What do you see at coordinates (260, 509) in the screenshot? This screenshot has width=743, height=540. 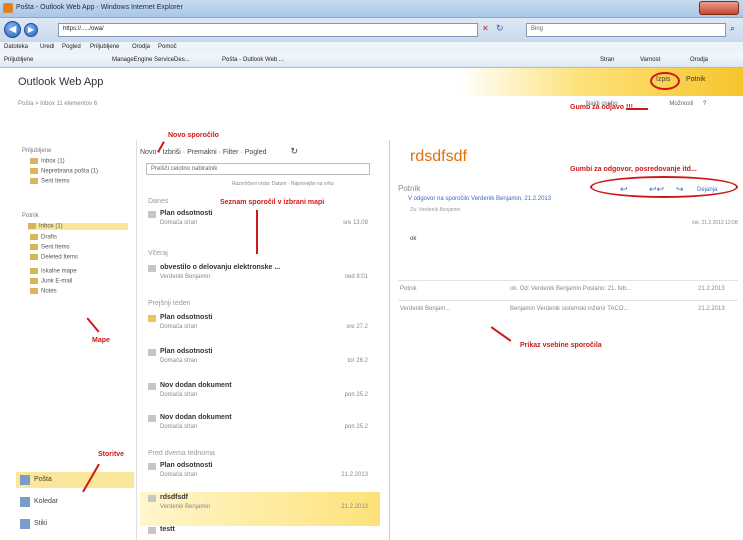 I see `list-item-selected: rdsdfsdf Verdenik Benjamin 21.2.2013` at bounding box center [260, 509].